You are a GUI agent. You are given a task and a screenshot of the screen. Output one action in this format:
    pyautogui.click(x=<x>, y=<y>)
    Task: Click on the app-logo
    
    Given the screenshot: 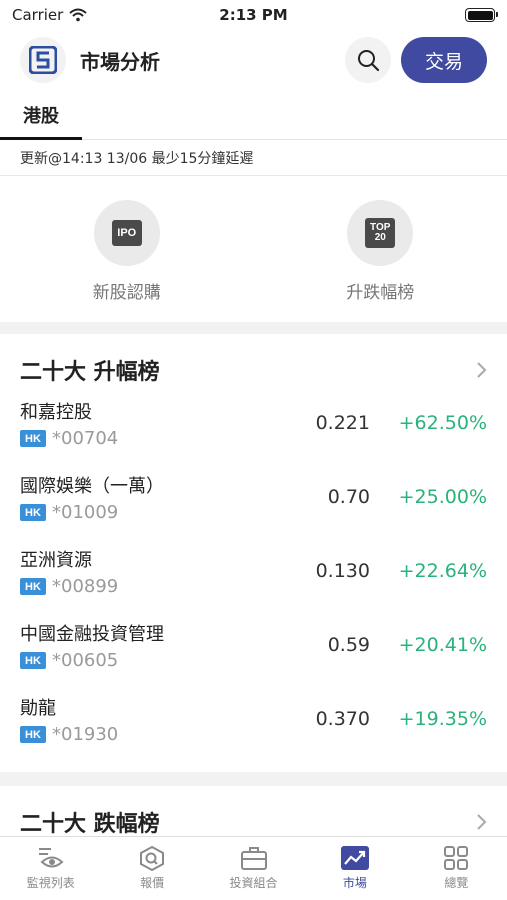 What is the action you would take?
    pyautogui.click(x=43, y=60)
    